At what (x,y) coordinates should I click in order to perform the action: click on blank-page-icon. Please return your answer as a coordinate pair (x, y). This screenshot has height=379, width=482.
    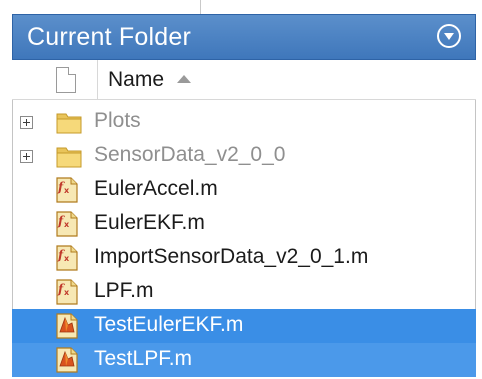
    Looking at the image, I should click on (66, 80).